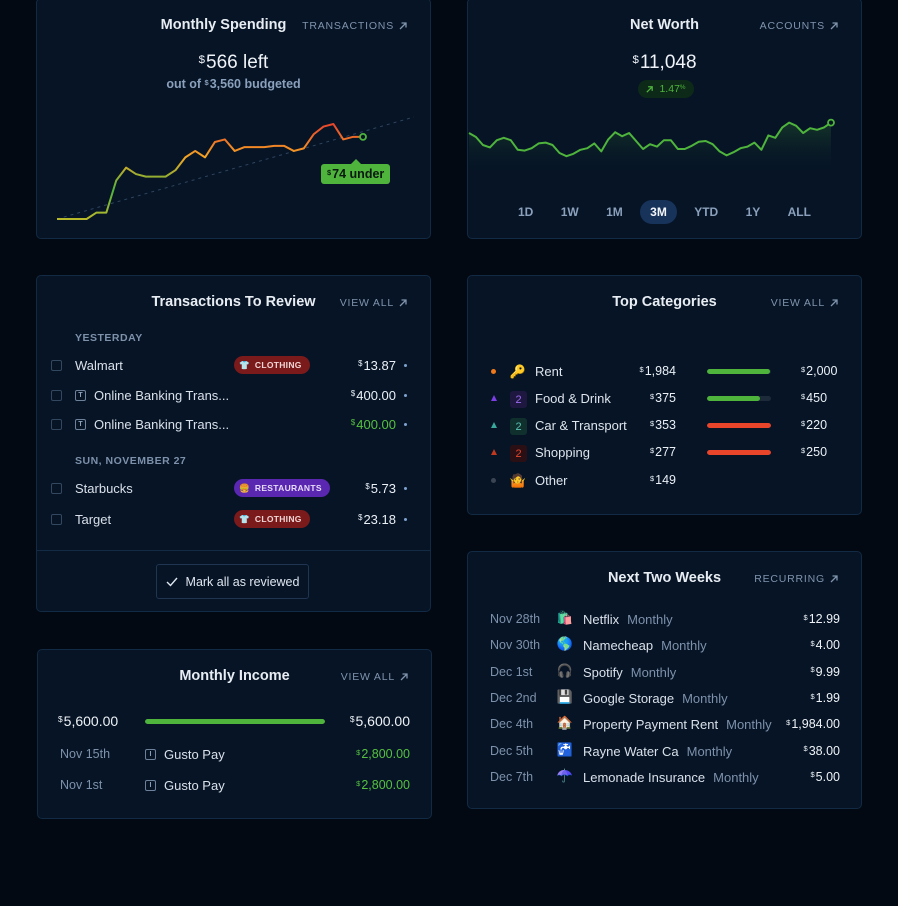 Image resolution: width=898 pixels, height=906 pixels. I want to click on tag-label: RESTAURANTS, so click(288, 488).